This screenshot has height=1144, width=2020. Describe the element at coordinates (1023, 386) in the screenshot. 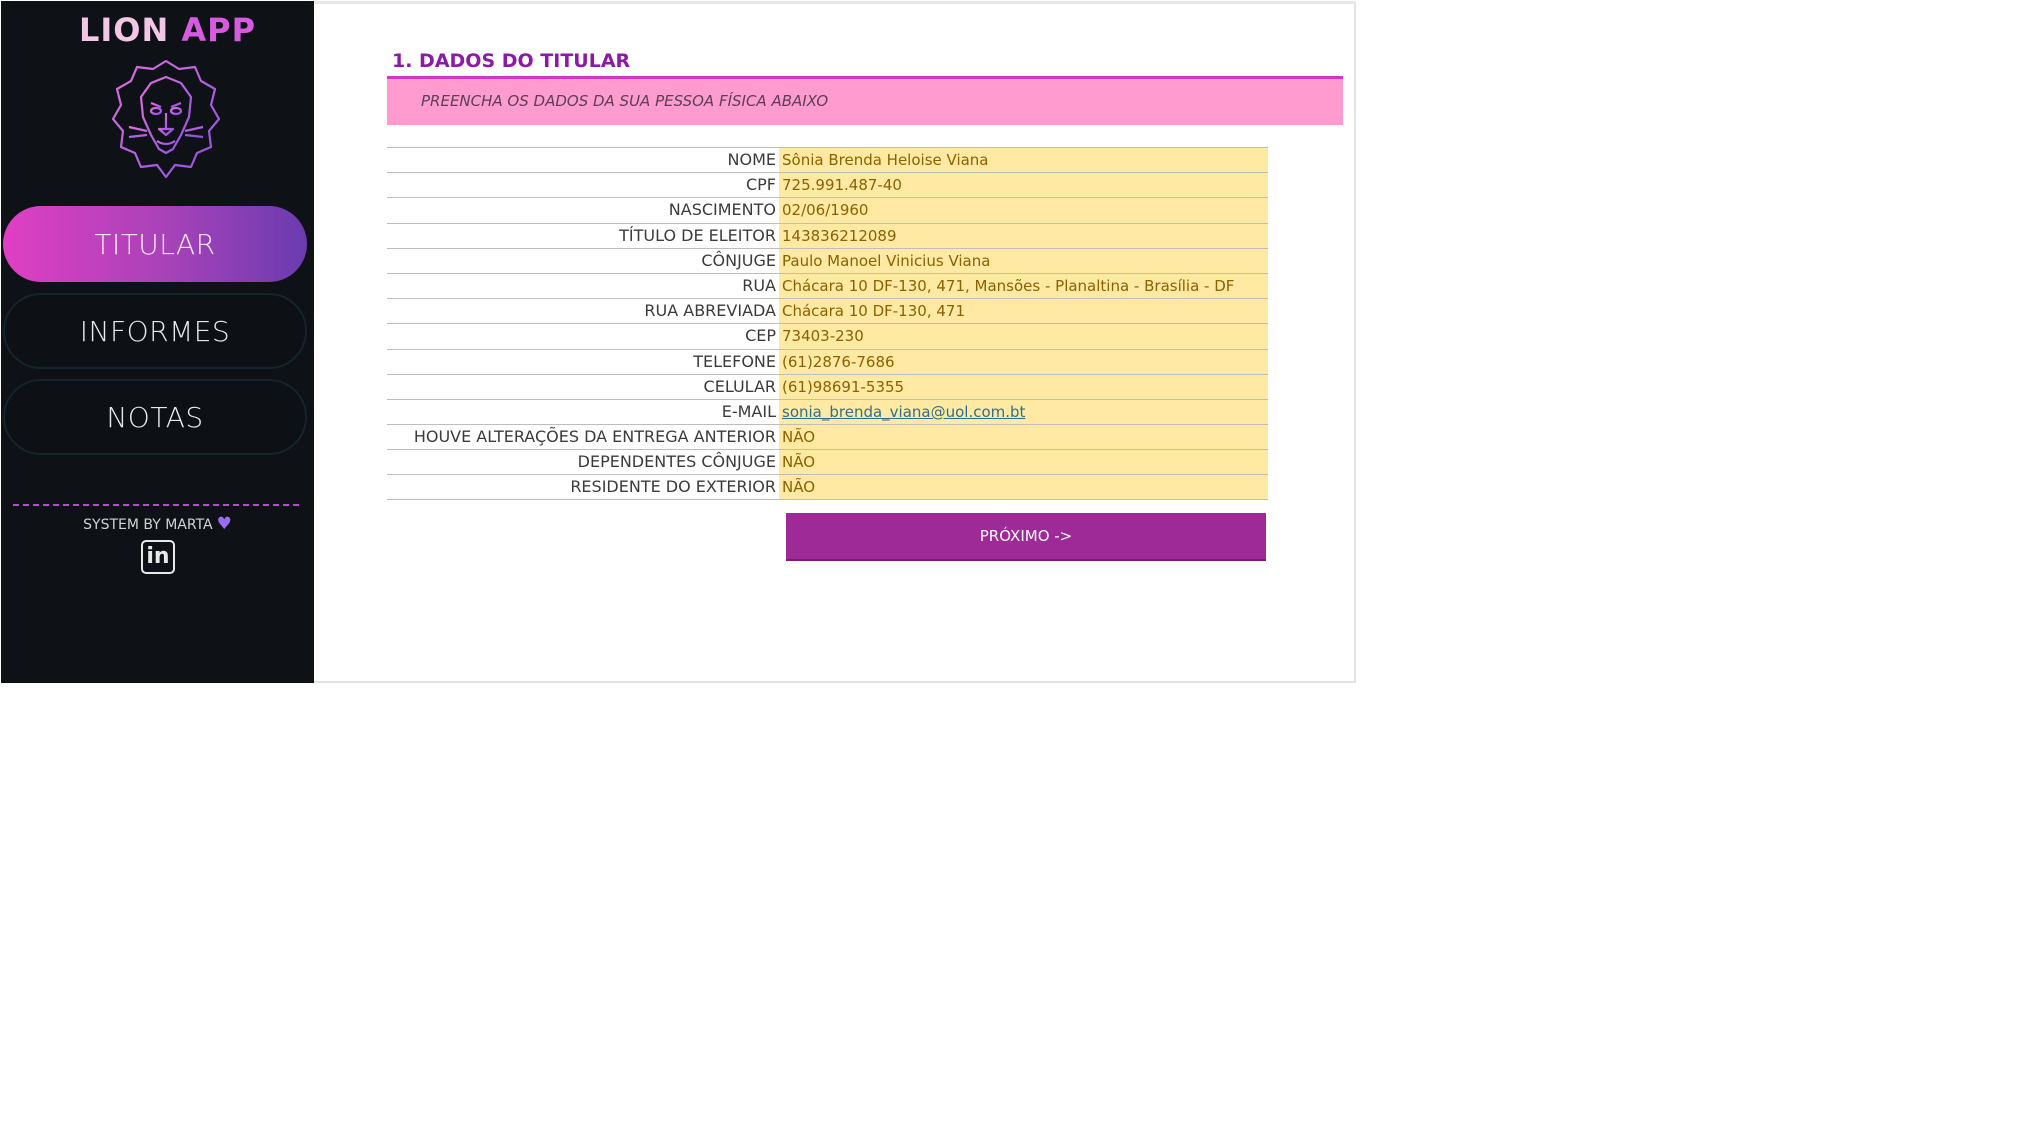

I see `celular-field: (61)98691-5355` at that location.